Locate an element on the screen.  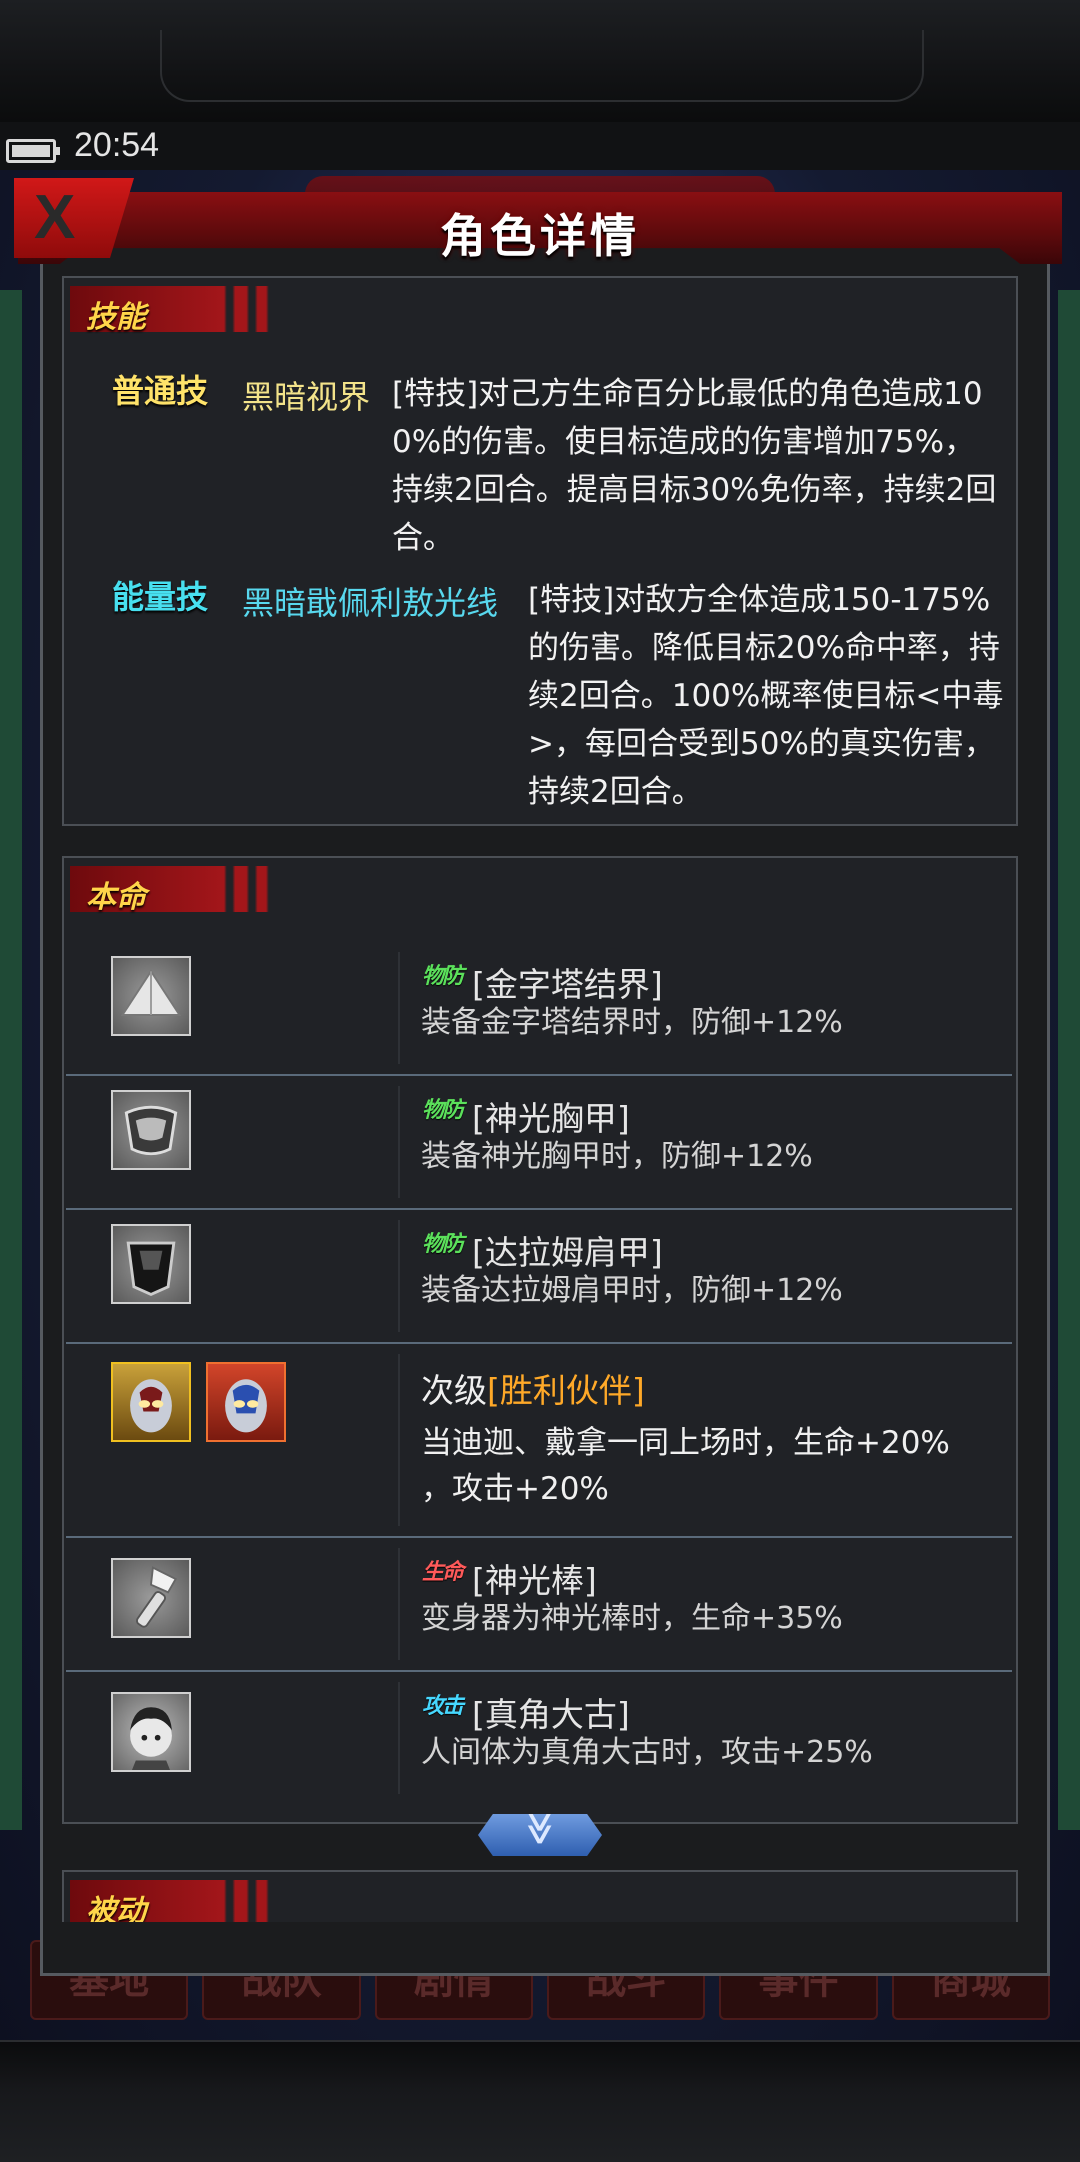
fate-row: 攻击 [真角大古] 人间体为真角大古时，攻击+25% is located at coordinates (539, 1739).